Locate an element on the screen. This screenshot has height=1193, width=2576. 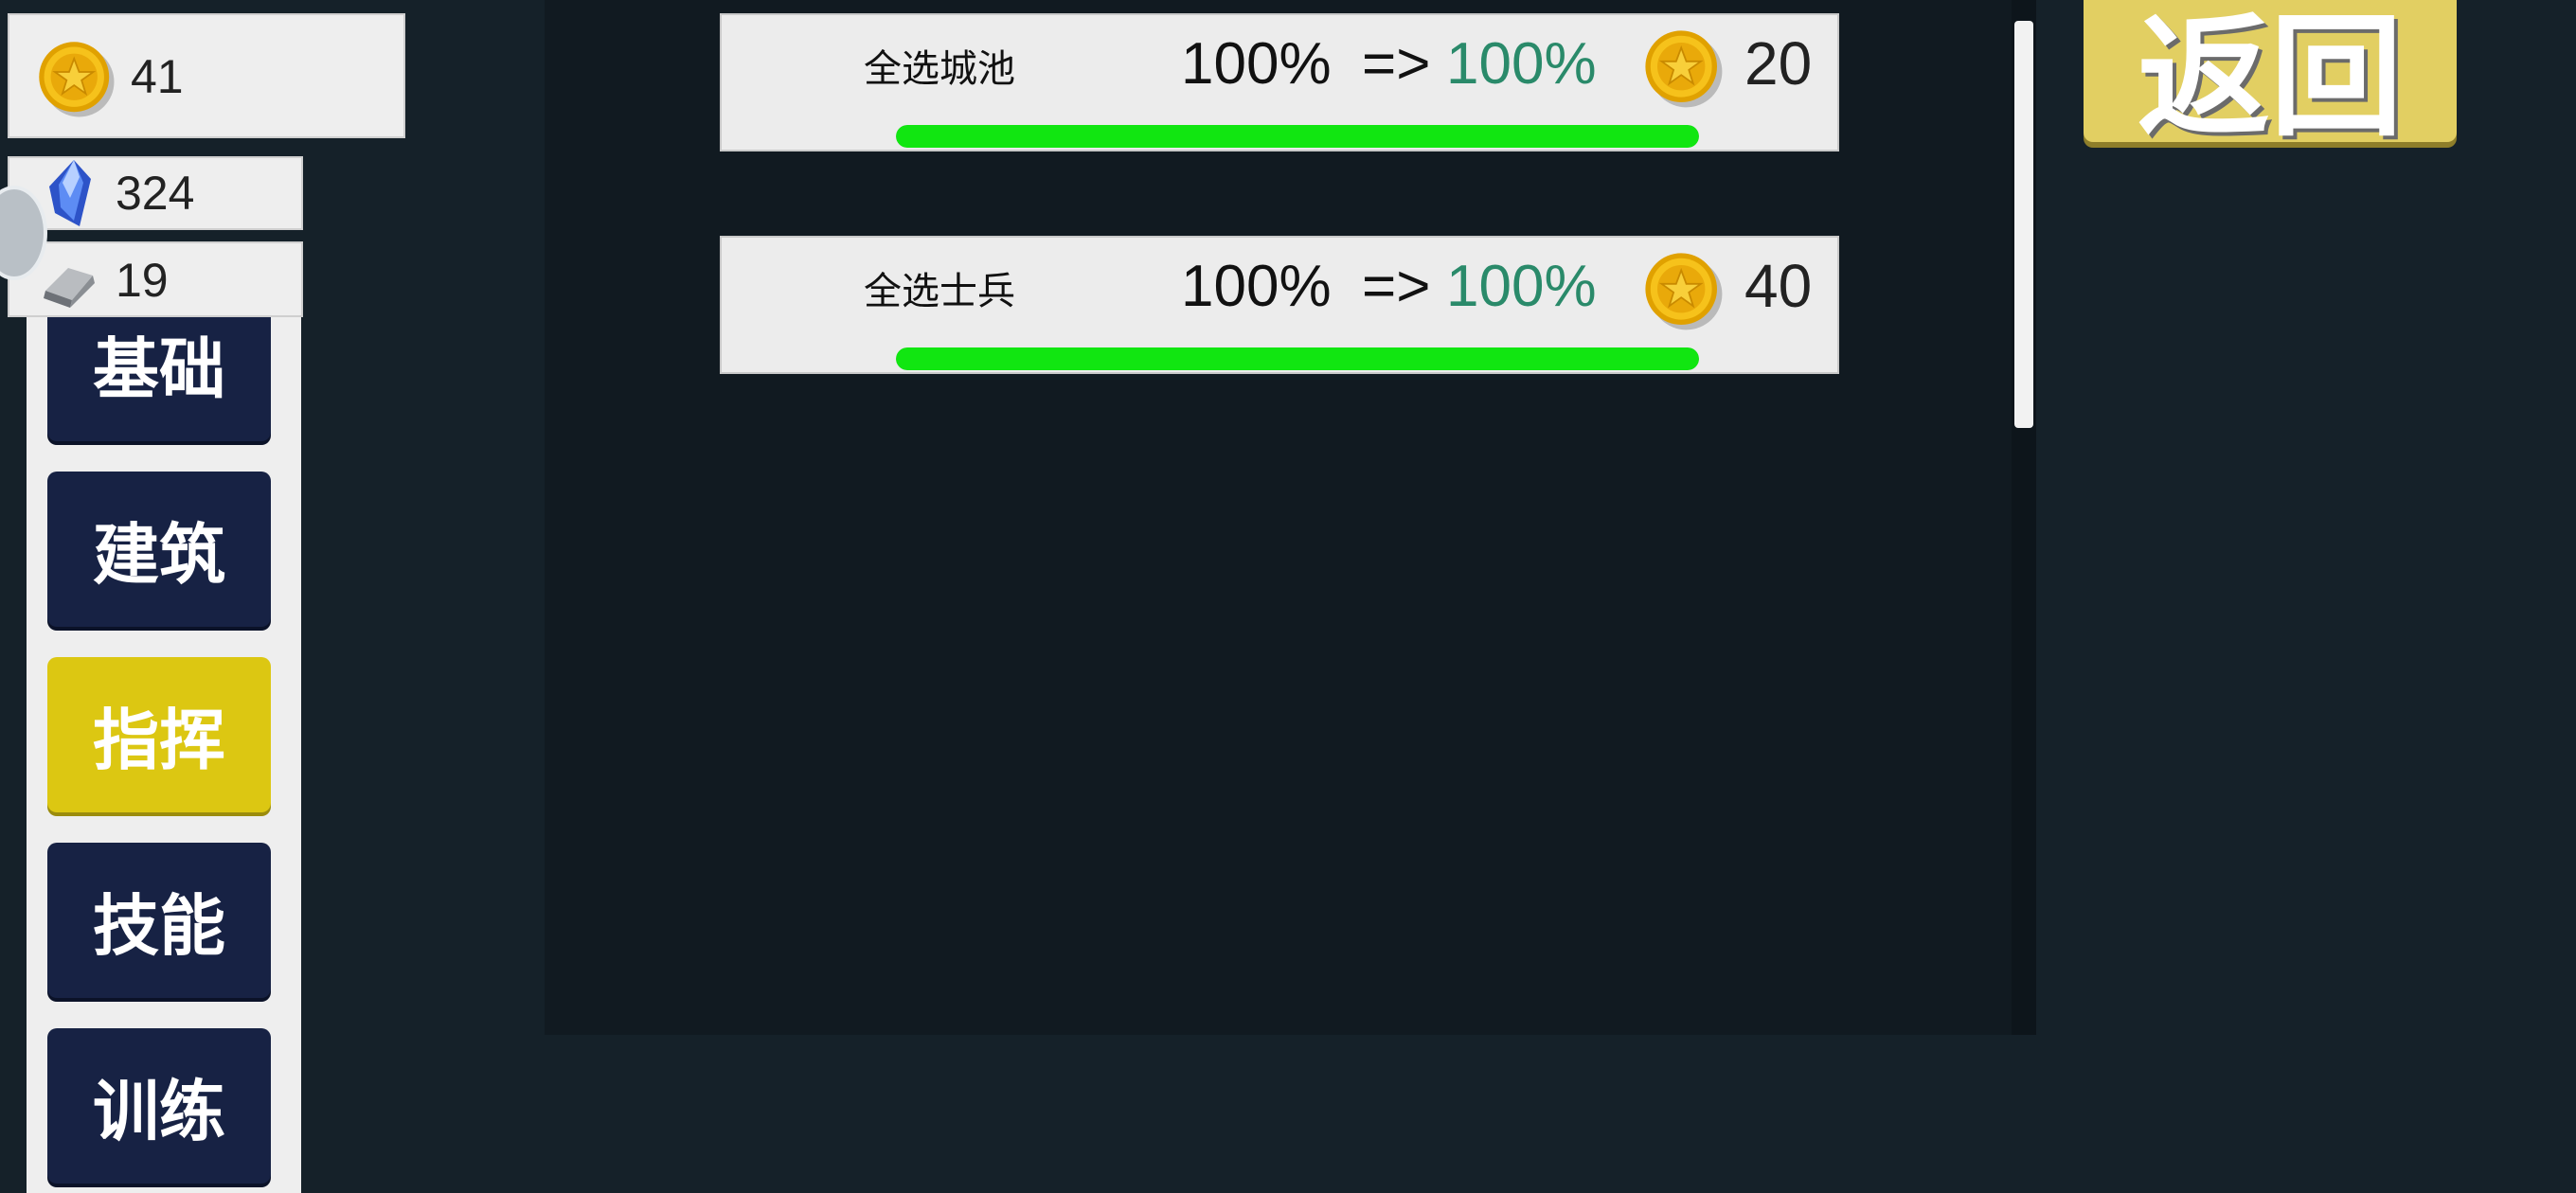
gold-amount: 41 is located at coordinates (157, 76).